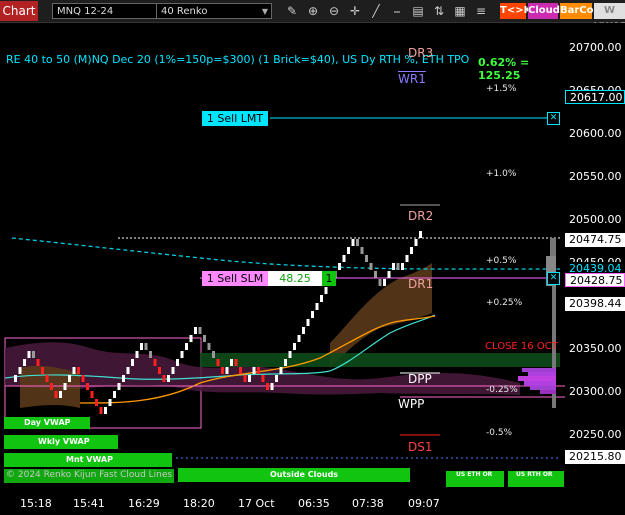 The width and height of the screenshot is (625, 515). What do you see at coordinates (424, 503) in the screenshot?
I see `time-tick: 09:07` at bounding box center [424, 503].